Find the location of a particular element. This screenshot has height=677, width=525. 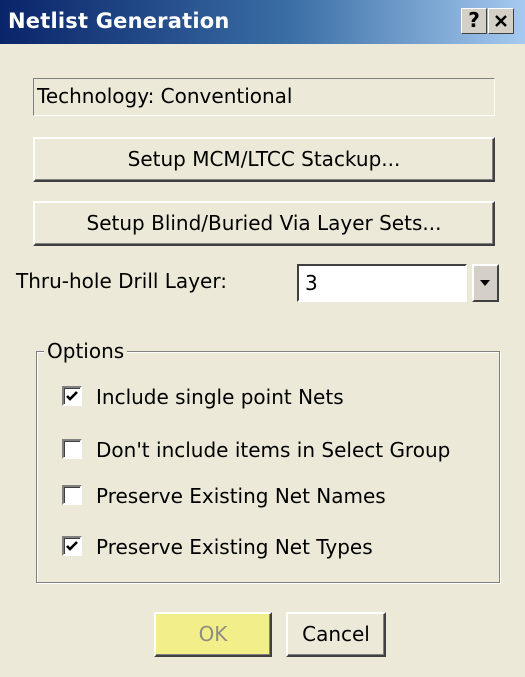

drill-layer-input: 3 is located at coordinates (382, 283).